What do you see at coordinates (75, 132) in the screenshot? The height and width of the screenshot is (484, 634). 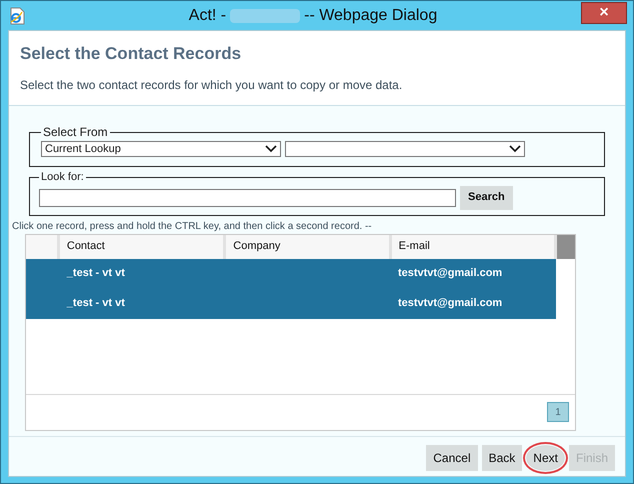 I see `group-legend: Select From` at bounding box center [75, 132].